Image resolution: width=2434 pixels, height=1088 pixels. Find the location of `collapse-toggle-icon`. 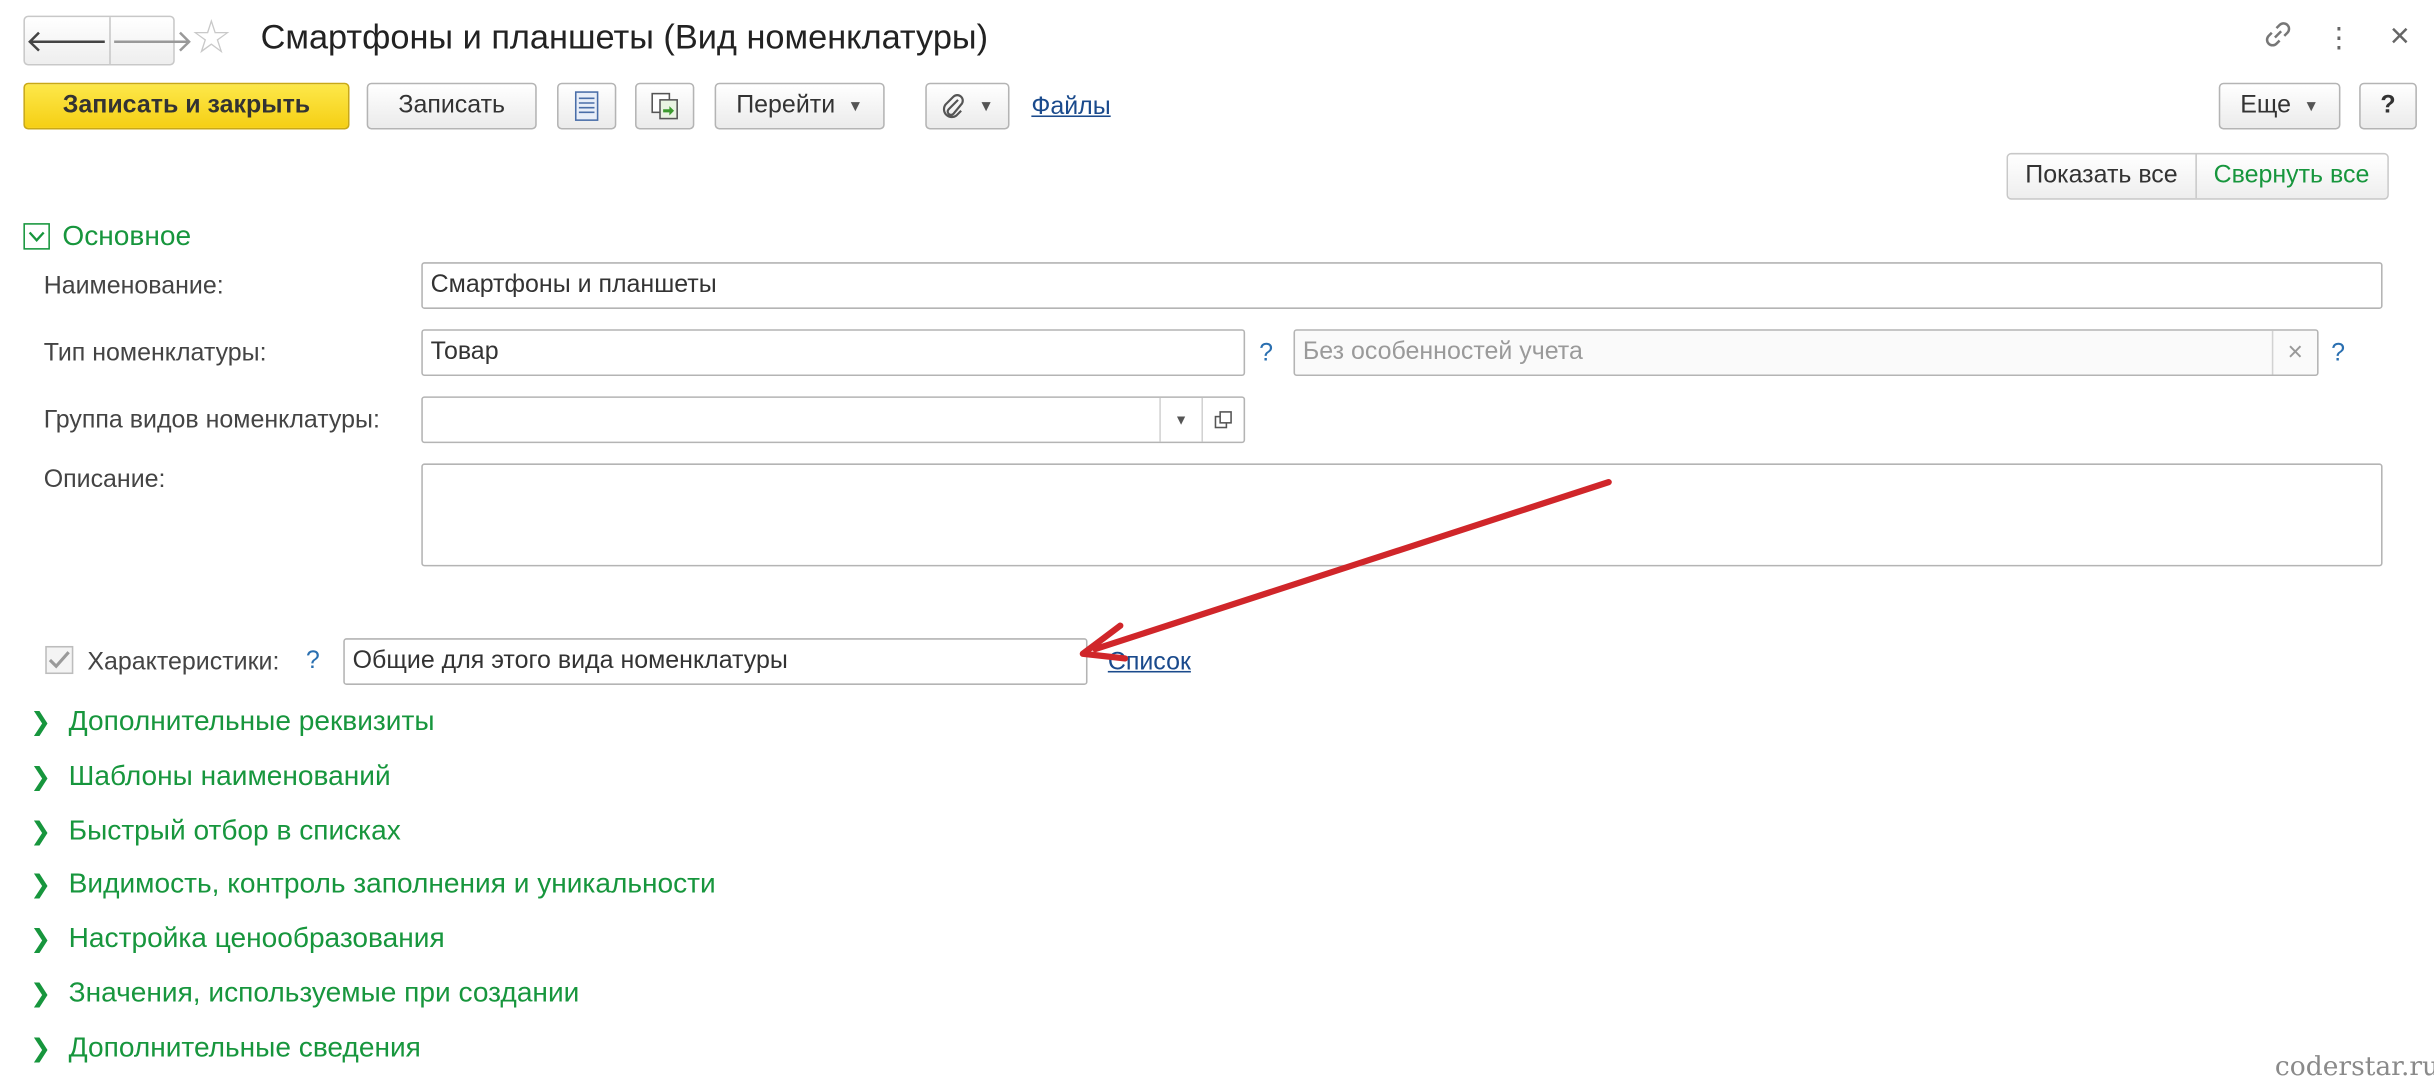

collapse-toggle-icon is located at coordinates (36, 236).